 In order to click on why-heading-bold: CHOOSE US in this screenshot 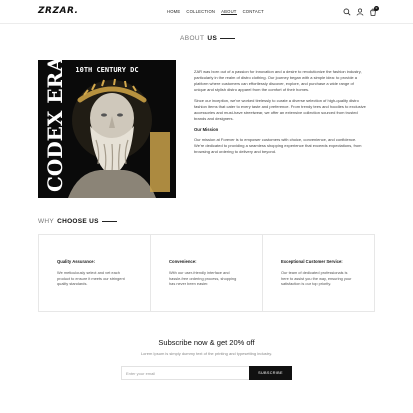, I will do `click(78, 221)`.